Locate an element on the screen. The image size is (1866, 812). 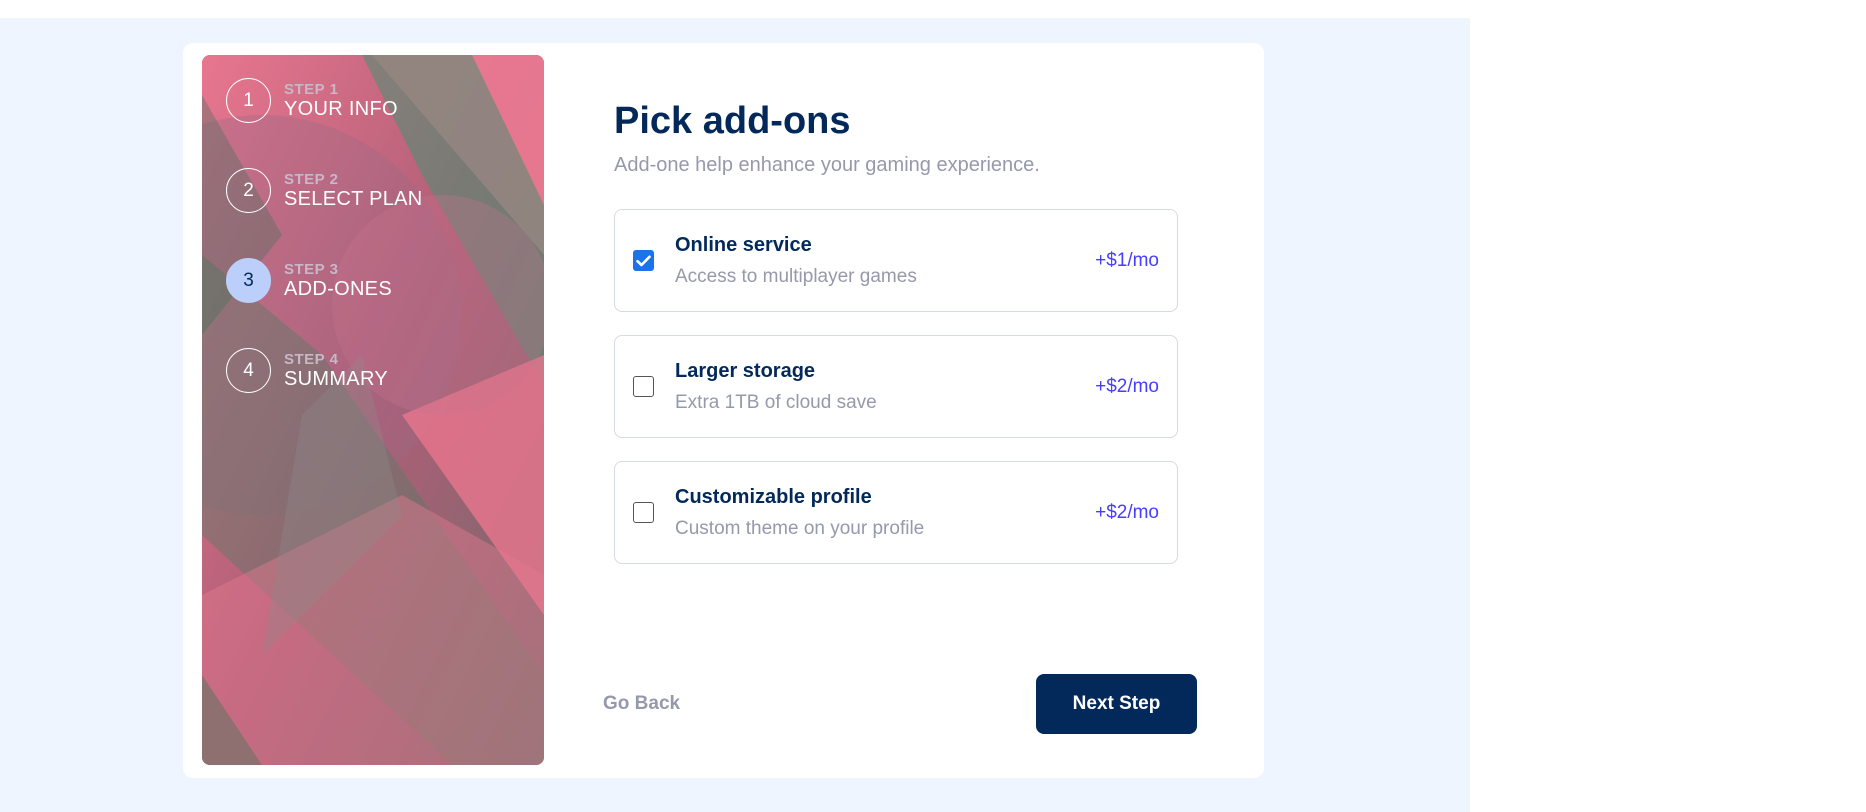
page-title: Pick add-ons is located at coordinates (732, 121).